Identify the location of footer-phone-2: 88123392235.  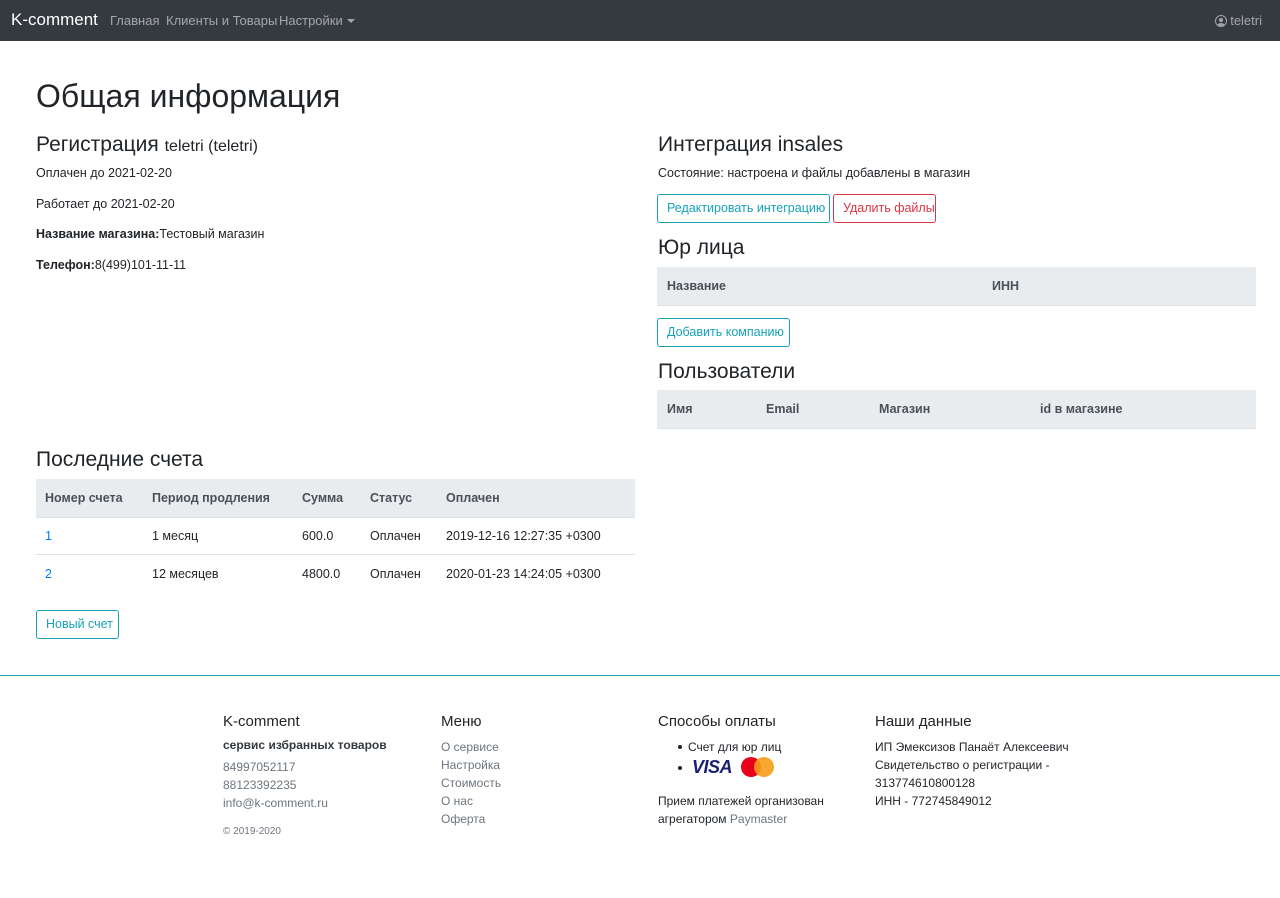
(259, 785).